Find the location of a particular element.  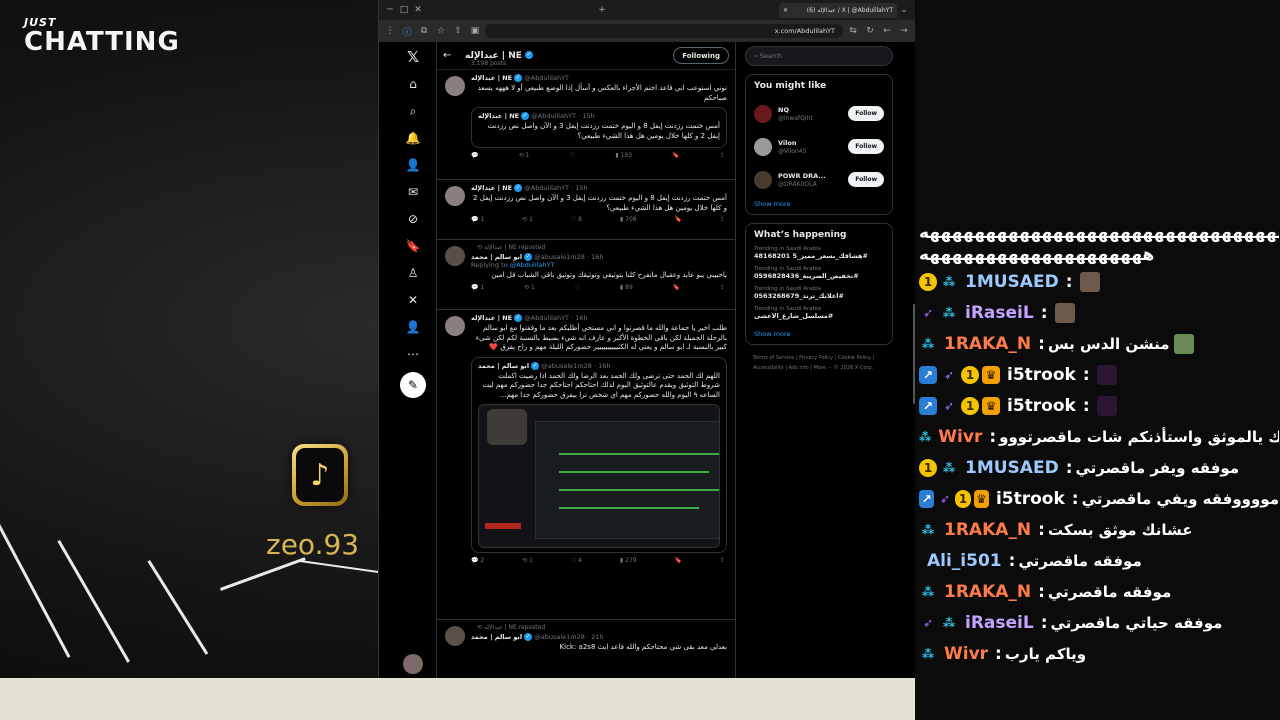

follow-suggestion: POWR DRA... @DRAK0OLA Follow is located at coordinates (819, 179).